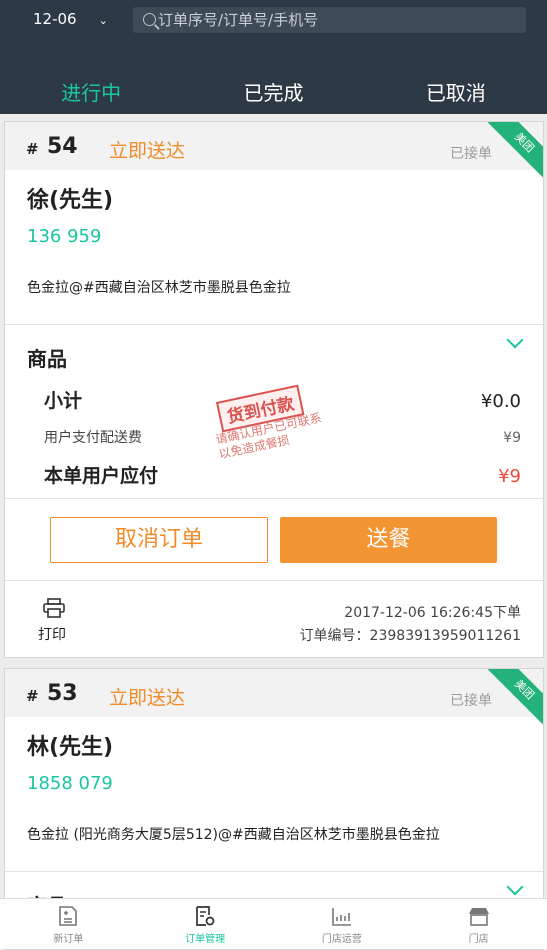 Image resolution: width=547 pixels, height=950 pixels. What do you see at coordinates (233, 835) in the screenshot?
I see `customer-address: 色金拉 (阳光商务大厦5层512)@#西藏自治区林芝市墨脱县色金拉` at bounding box center [233, 835].